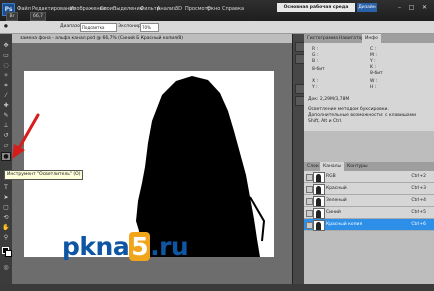  Describe the element at coordinates (128, 9) in the screenshot. I see `menu-select: Выделение` at that location.